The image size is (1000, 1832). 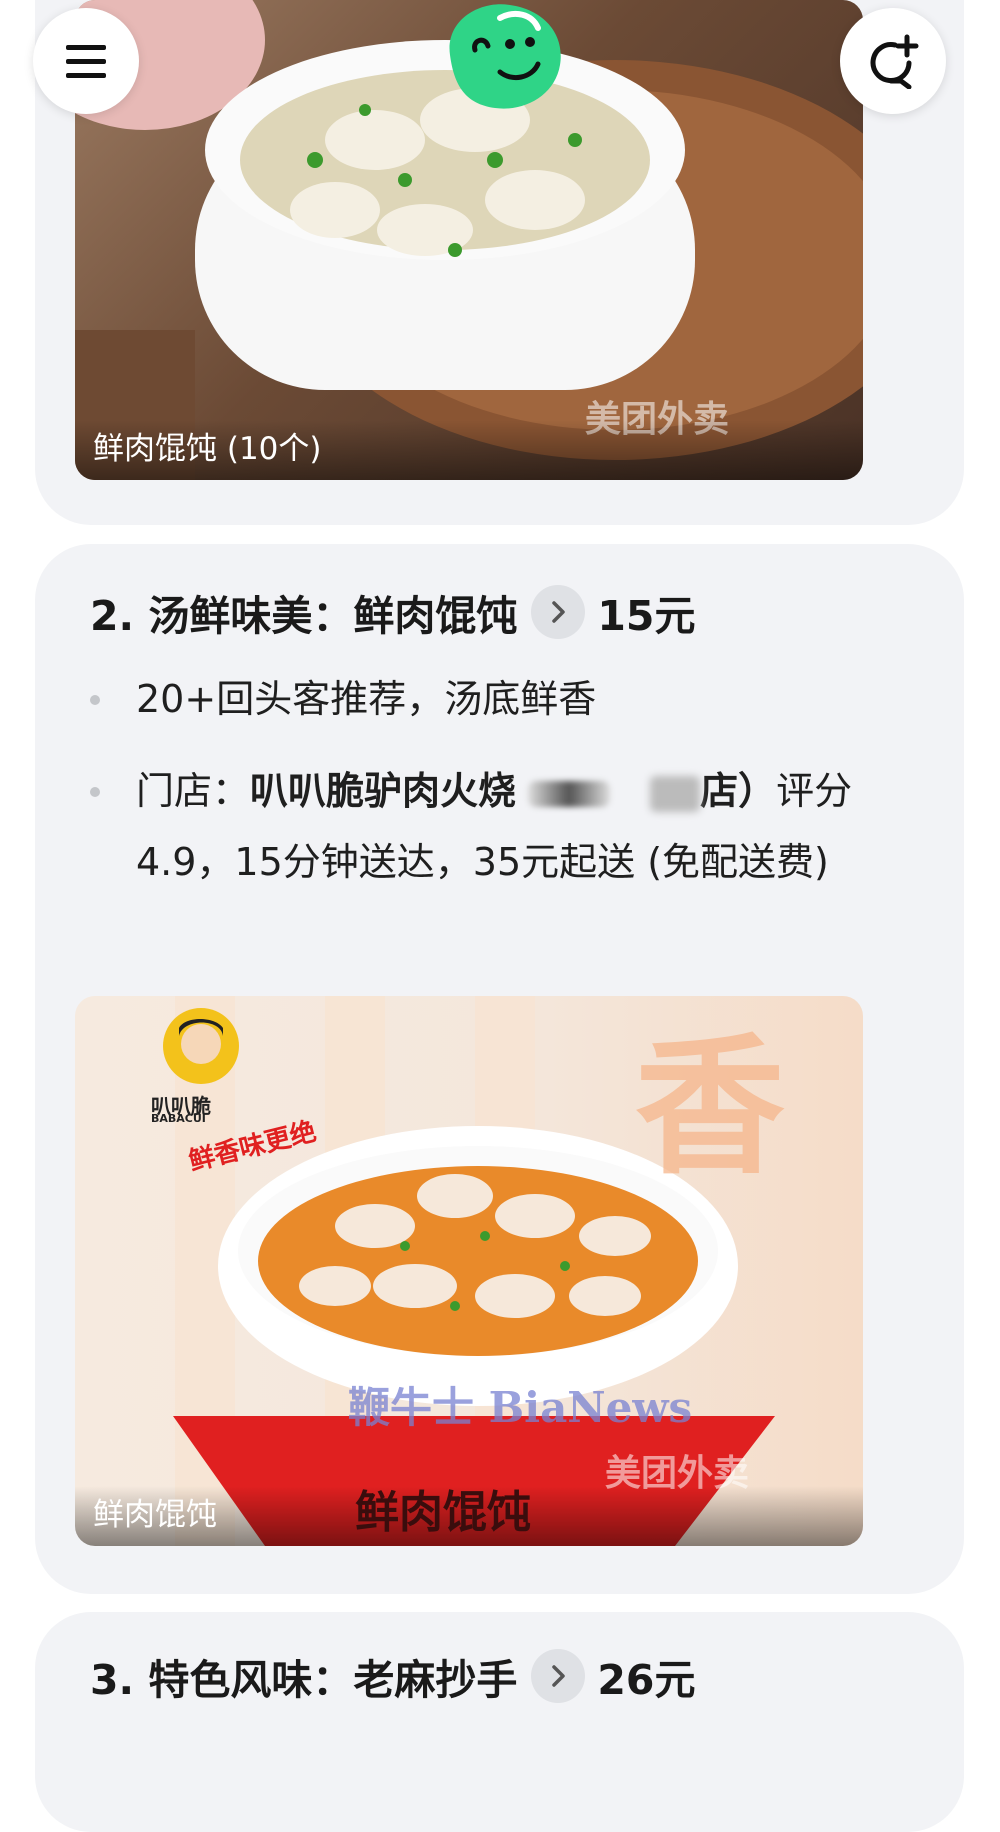 I want to click on bullet-item: 20+回头客推荐，汤底鲜香, so click(x=505, y=699).